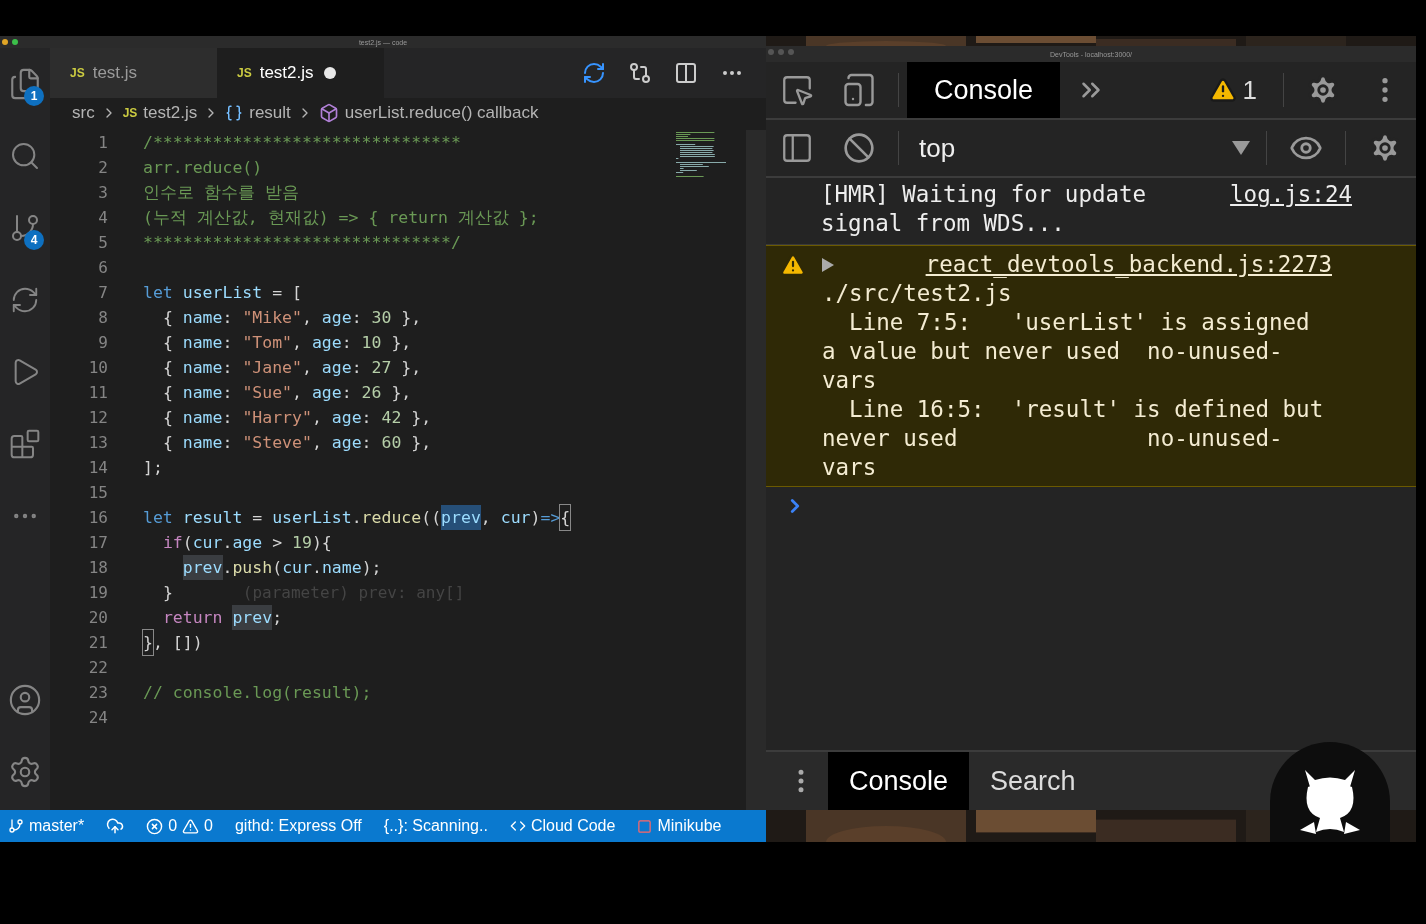  Describe the element at coordinates (937, 148) in the screenshot. I see `context-select: top` at that location.